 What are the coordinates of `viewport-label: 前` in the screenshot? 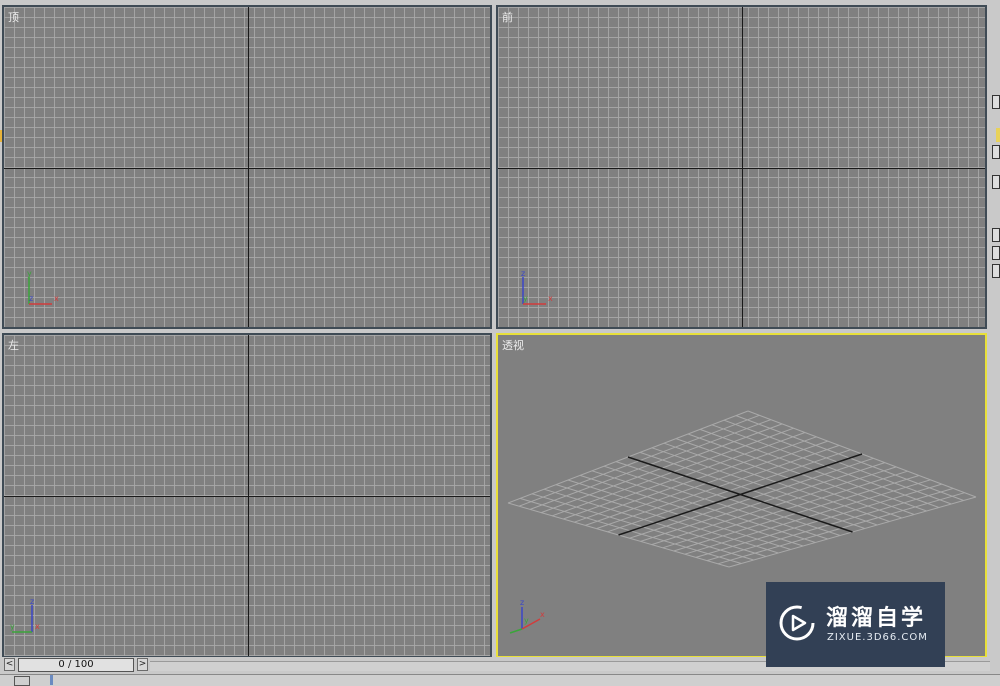 It's located at (507, 17).